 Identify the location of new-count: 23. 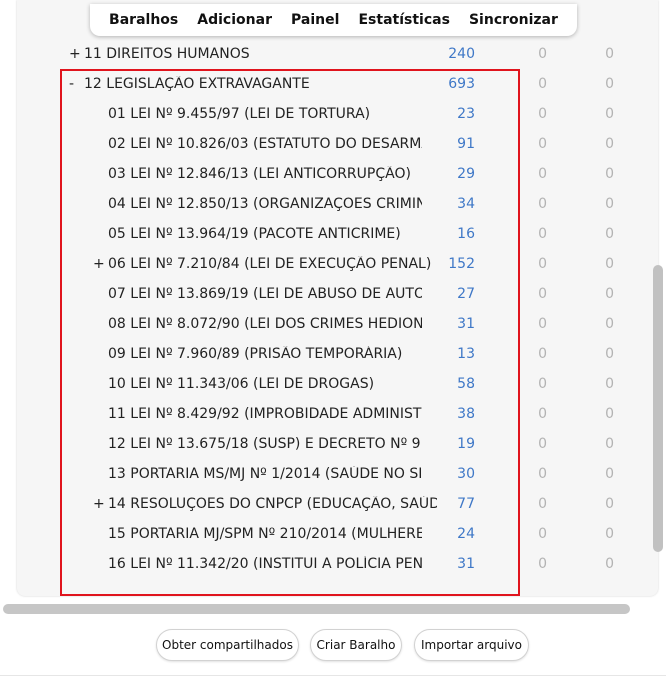
(466, 114).